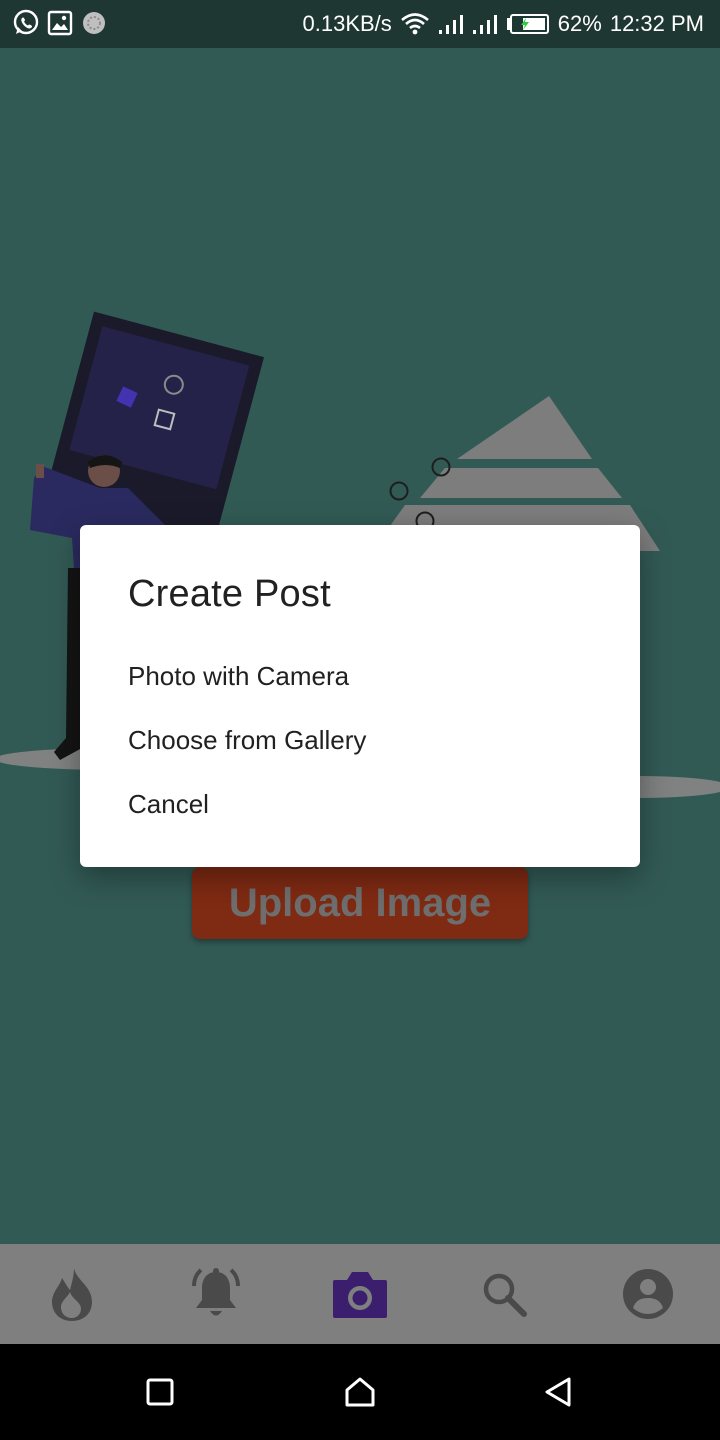 The width and height of the screenshot is (720, 1440). I want to click on battery-percent: 62%, so click(579, 23).